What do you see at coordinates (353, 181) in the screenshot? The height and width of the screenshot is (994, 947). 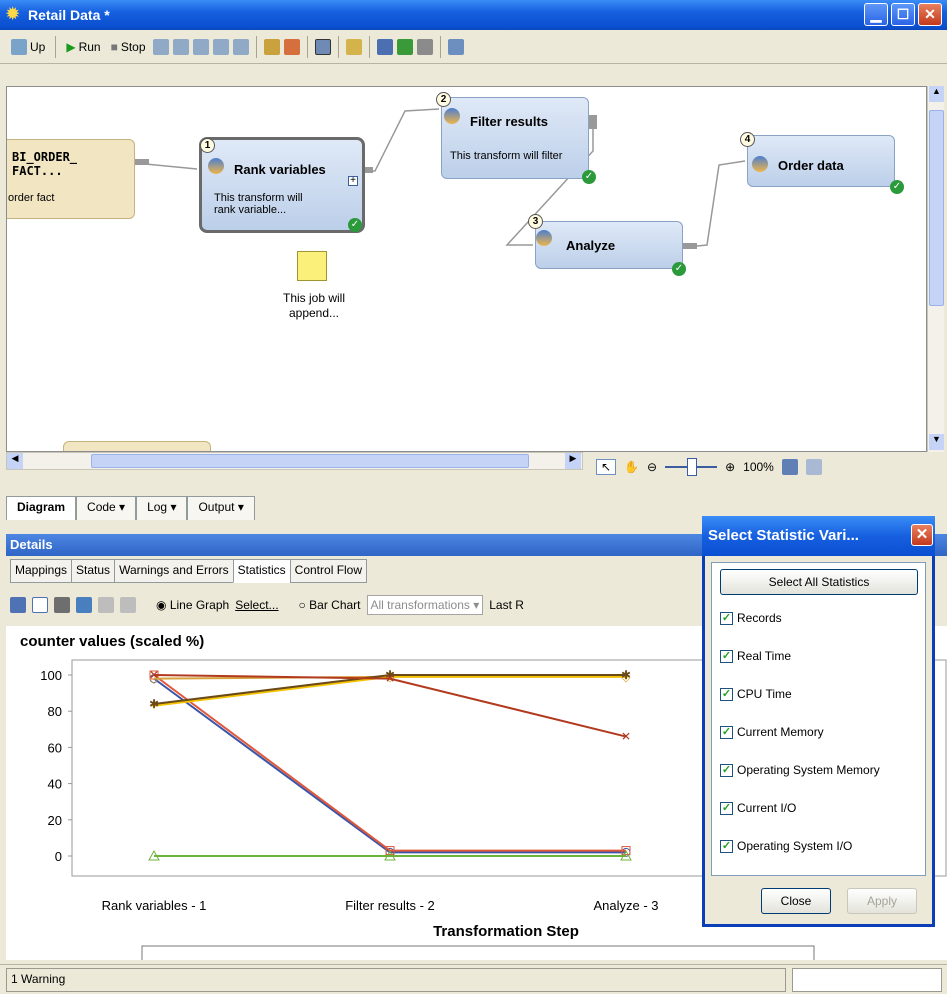 I see `expand-icon: +` at bounding box center [353, 181].